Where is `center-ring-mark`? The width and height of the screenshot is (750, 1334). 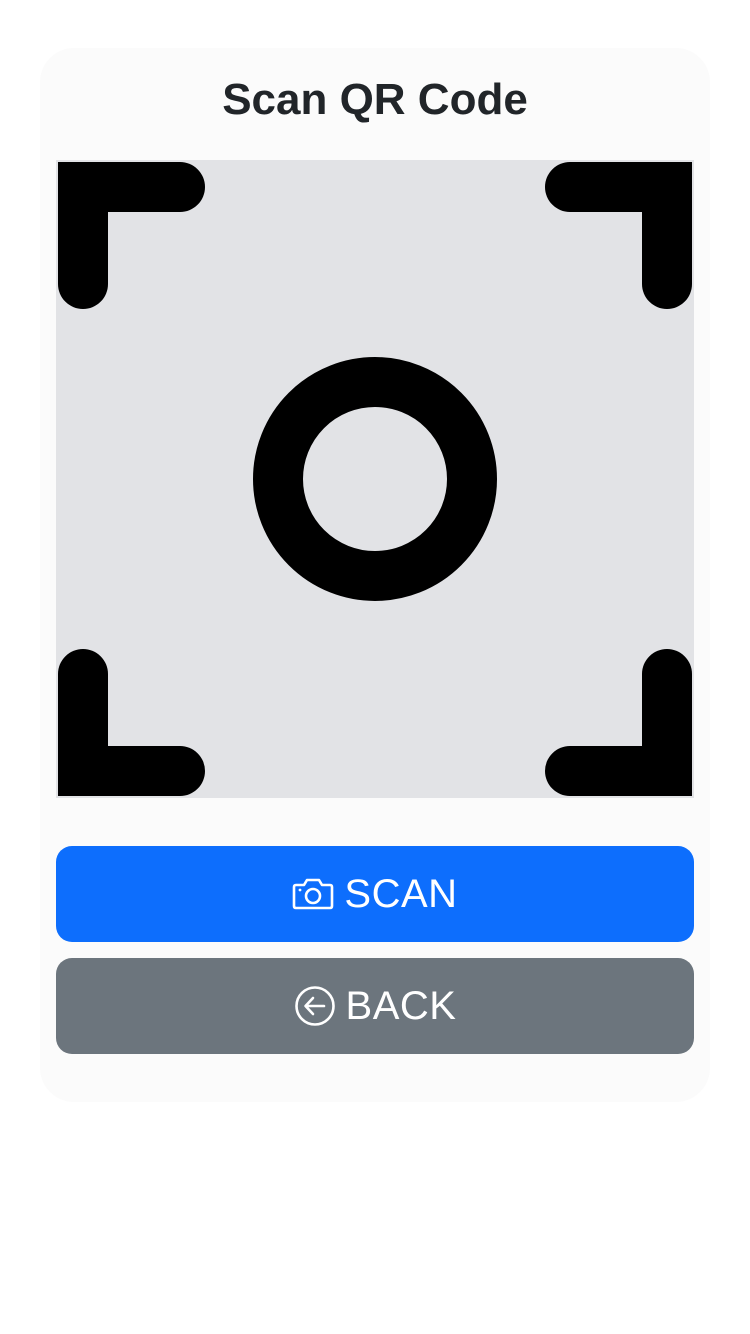
center-ring-mark is located at coordinates (375, 479).